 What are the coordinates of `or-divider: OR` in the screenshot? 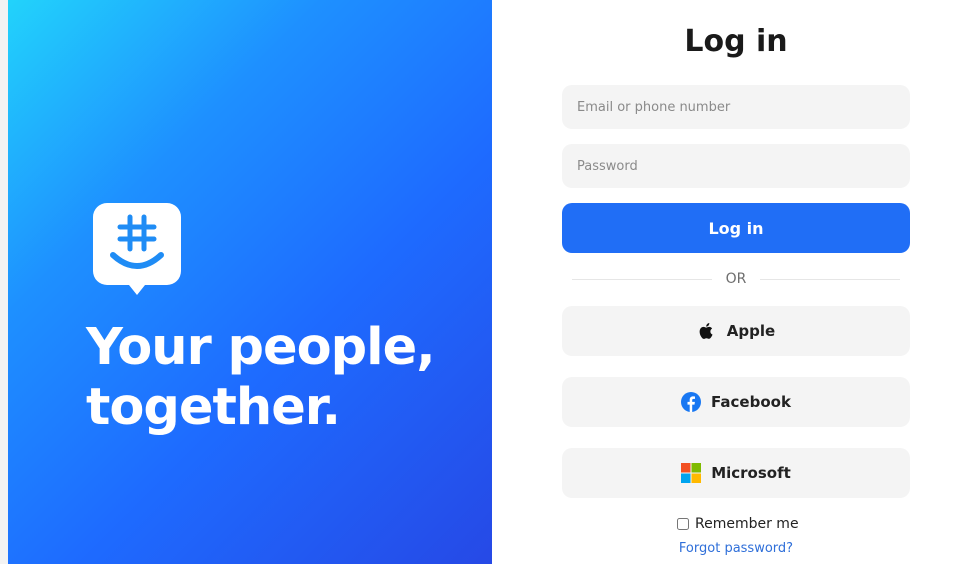 It's located at (736, 279).